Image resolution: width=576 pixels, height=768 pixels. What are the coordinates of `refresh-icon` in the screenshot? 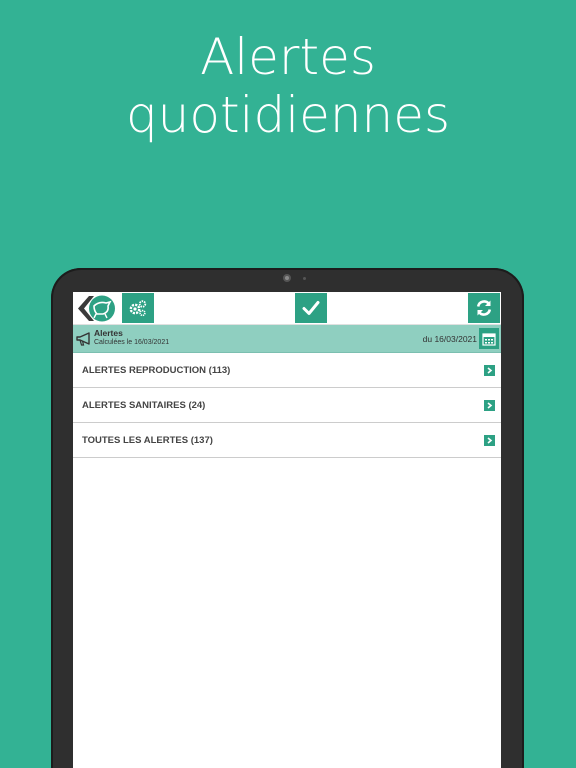 It's located at (484, 308).